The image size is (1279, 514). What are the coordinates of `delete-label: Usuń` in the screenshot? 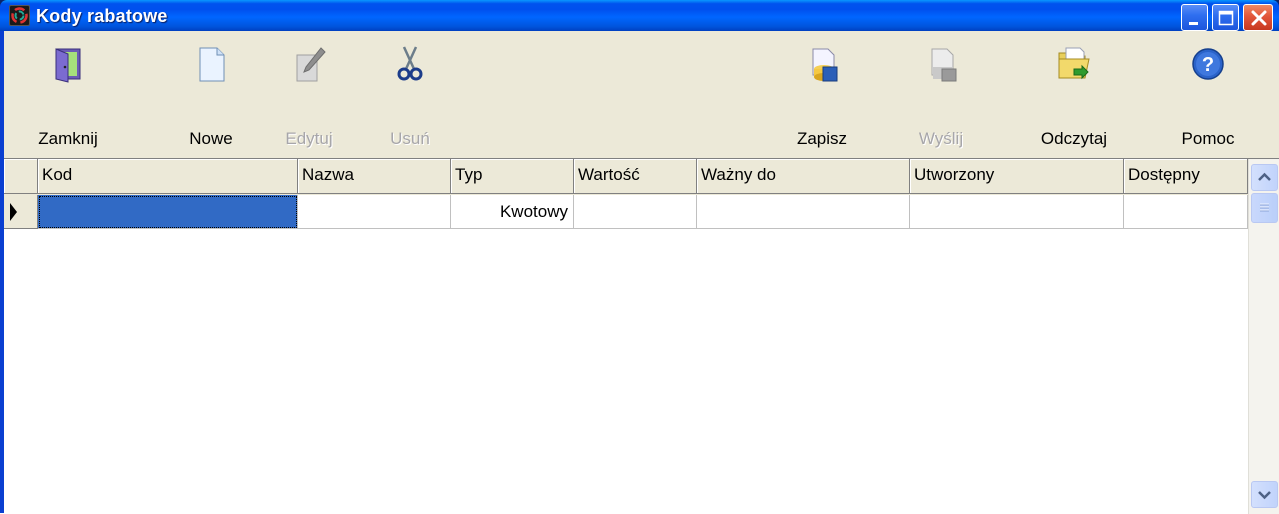 It's located at (410, 138).